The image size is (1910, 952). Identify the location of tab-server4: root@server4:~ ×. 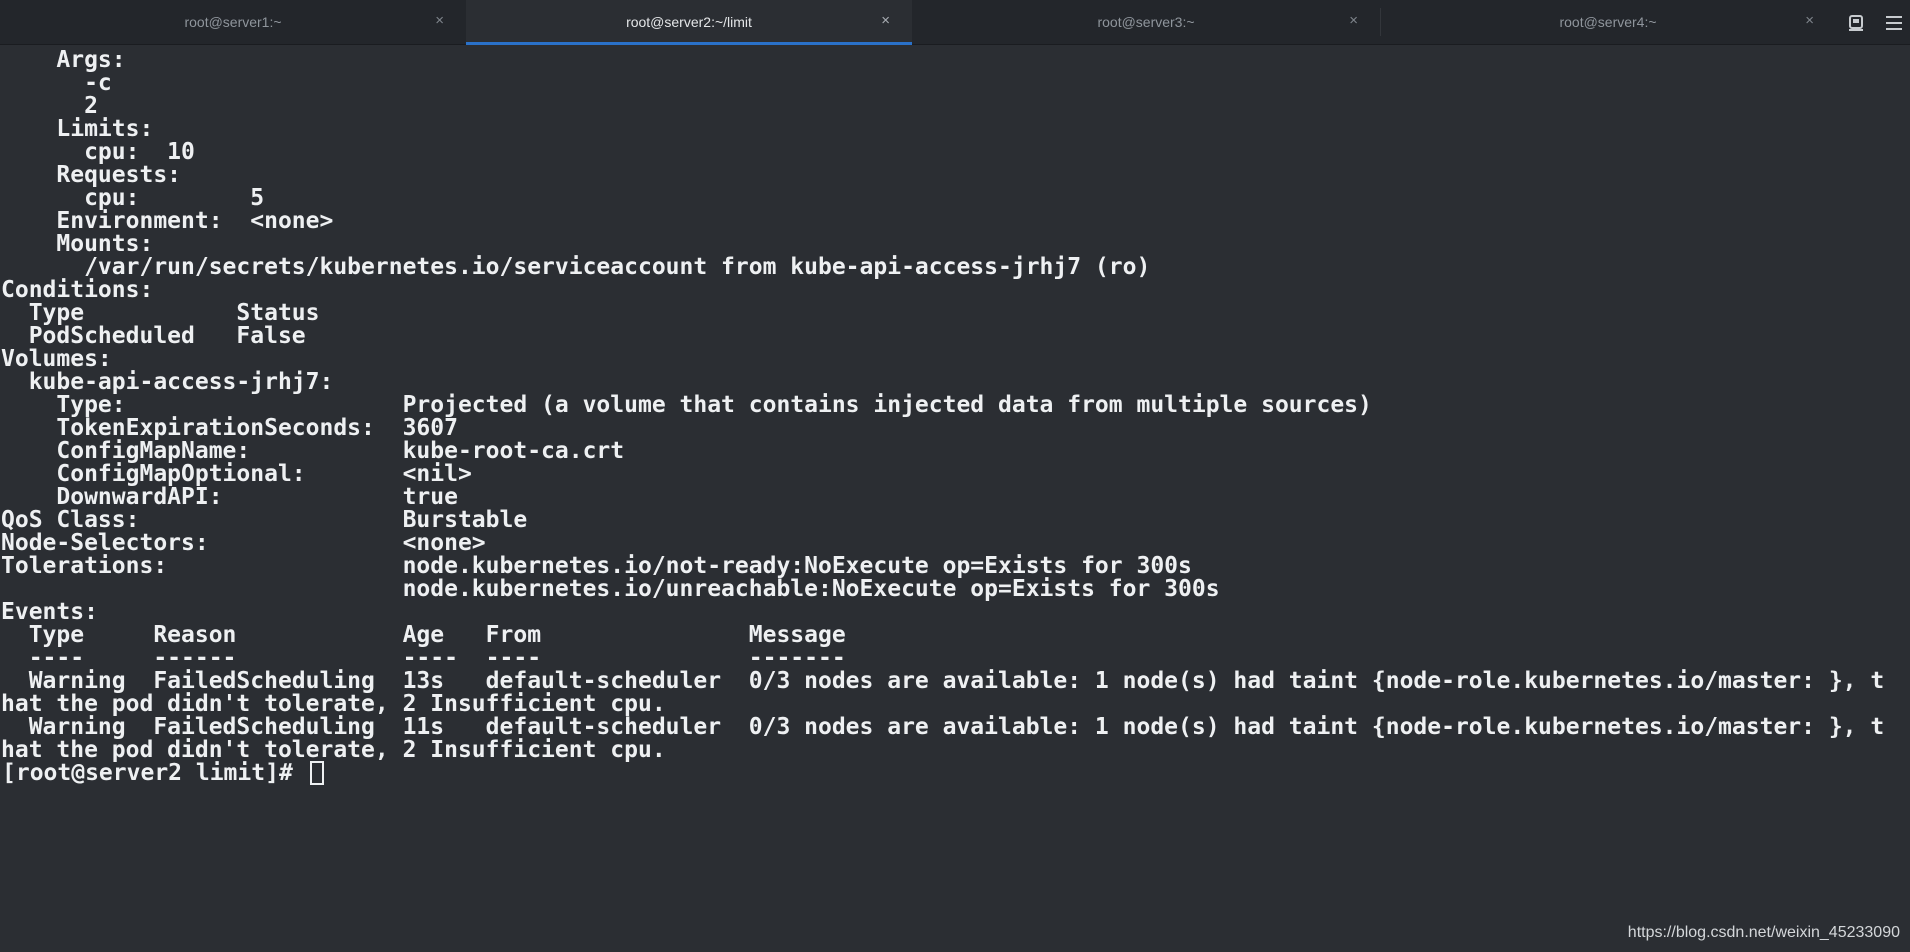
(1608, 22).